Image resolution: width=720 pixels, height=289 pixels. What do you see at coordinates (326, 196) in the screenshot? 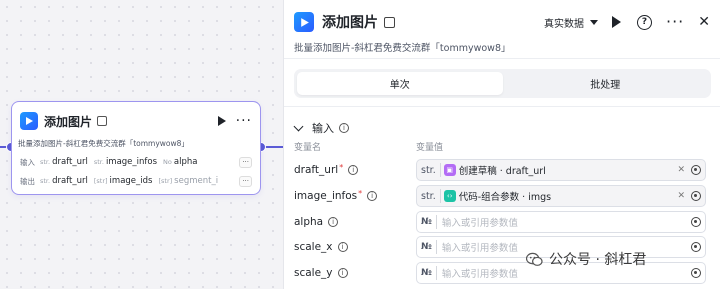
I see `param-name: image_infos` at bounding box center [326, 196].